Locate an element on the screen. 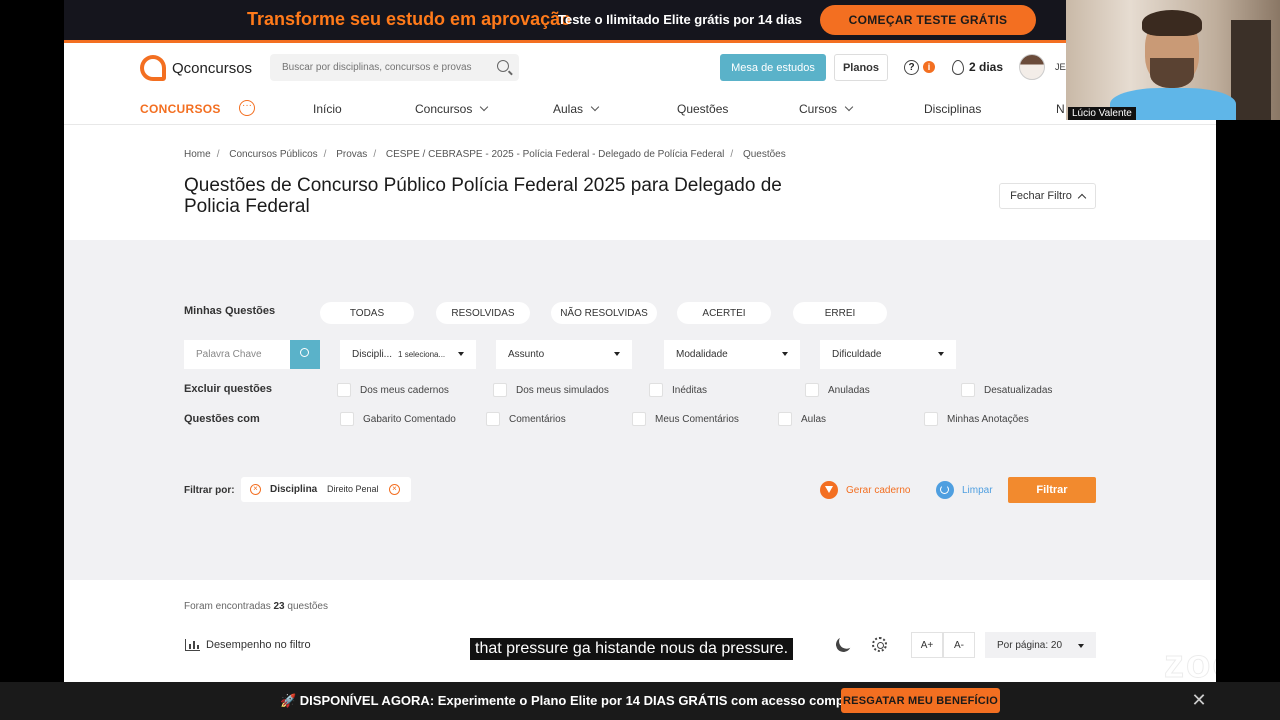 This screenshot has height=720, width=1280. results-prefix: Foram encontradas is located at coordinates (227, 606).